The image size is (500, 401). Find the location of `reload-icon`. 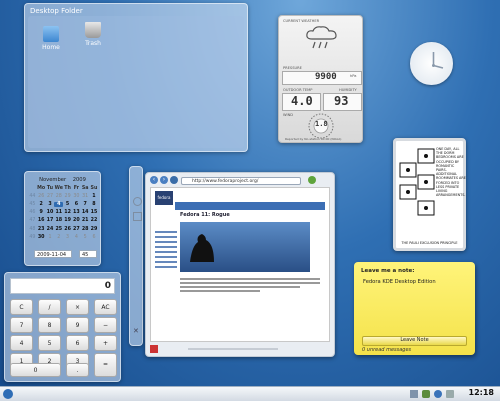

reload-icon is located at coordinates (174, 180).